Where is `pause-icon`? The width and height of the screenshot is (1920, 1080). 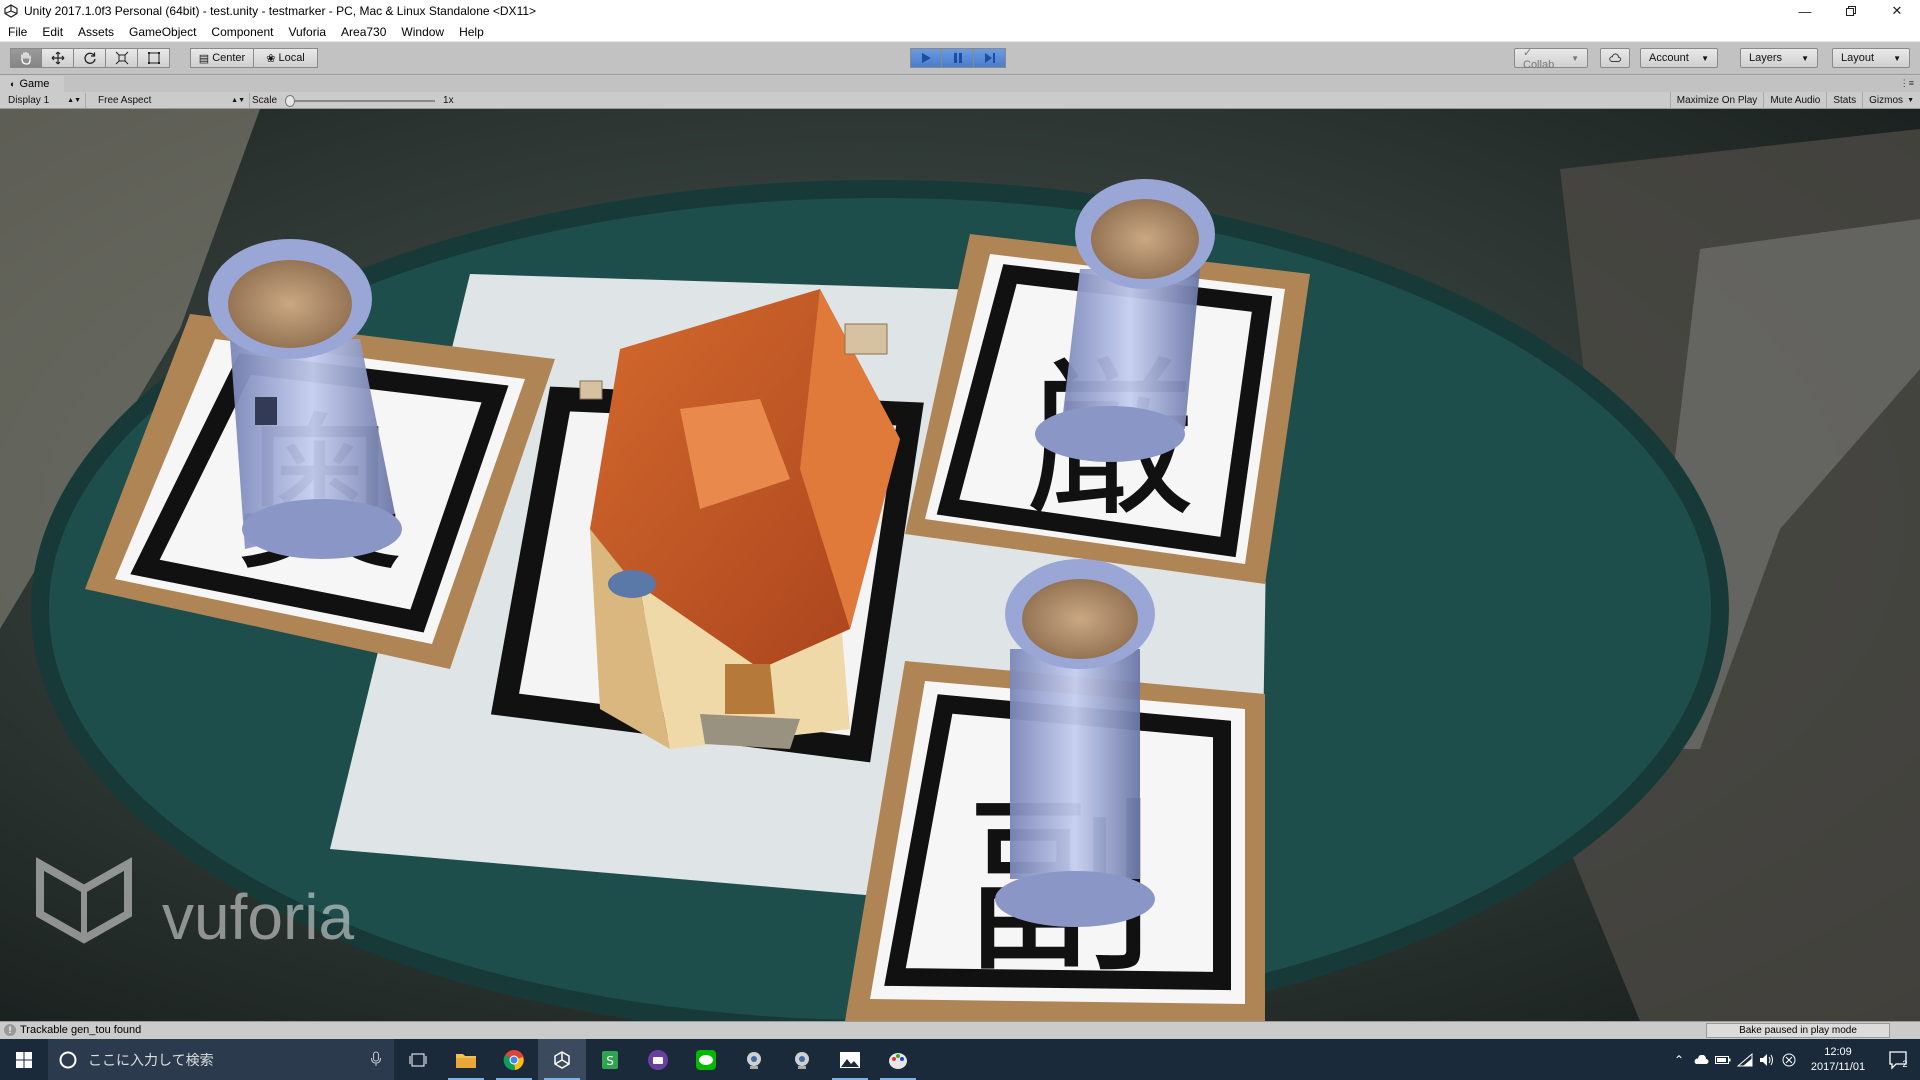
pause-icon is located at coordinates (957, 58).